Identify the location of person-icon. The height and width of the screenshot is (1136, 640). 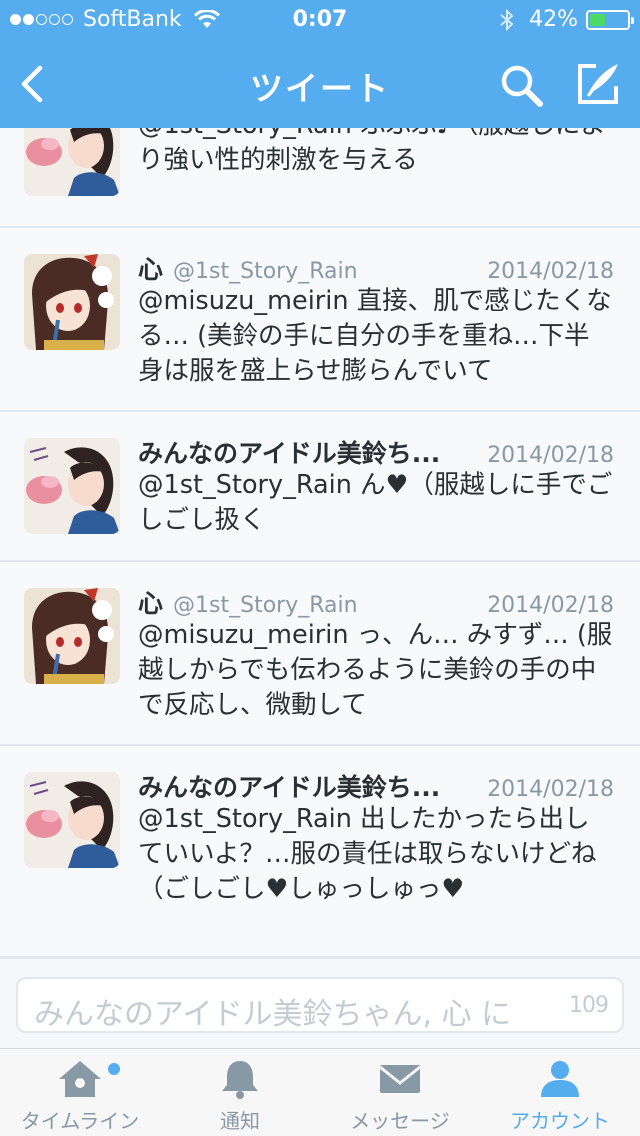
(560, 1079).